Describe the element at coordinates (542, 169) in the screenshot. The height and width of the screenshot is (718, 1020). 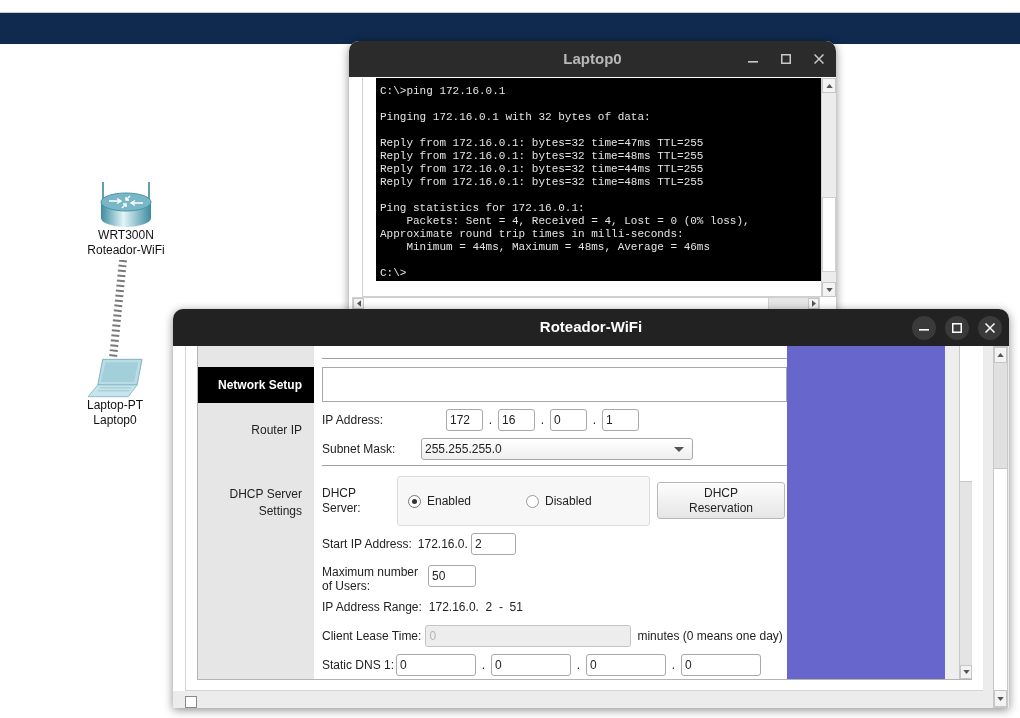
I see `terminal-line: Reply from 172.16.0.1: bytes=32 time=44ms TTL=255` at that location.